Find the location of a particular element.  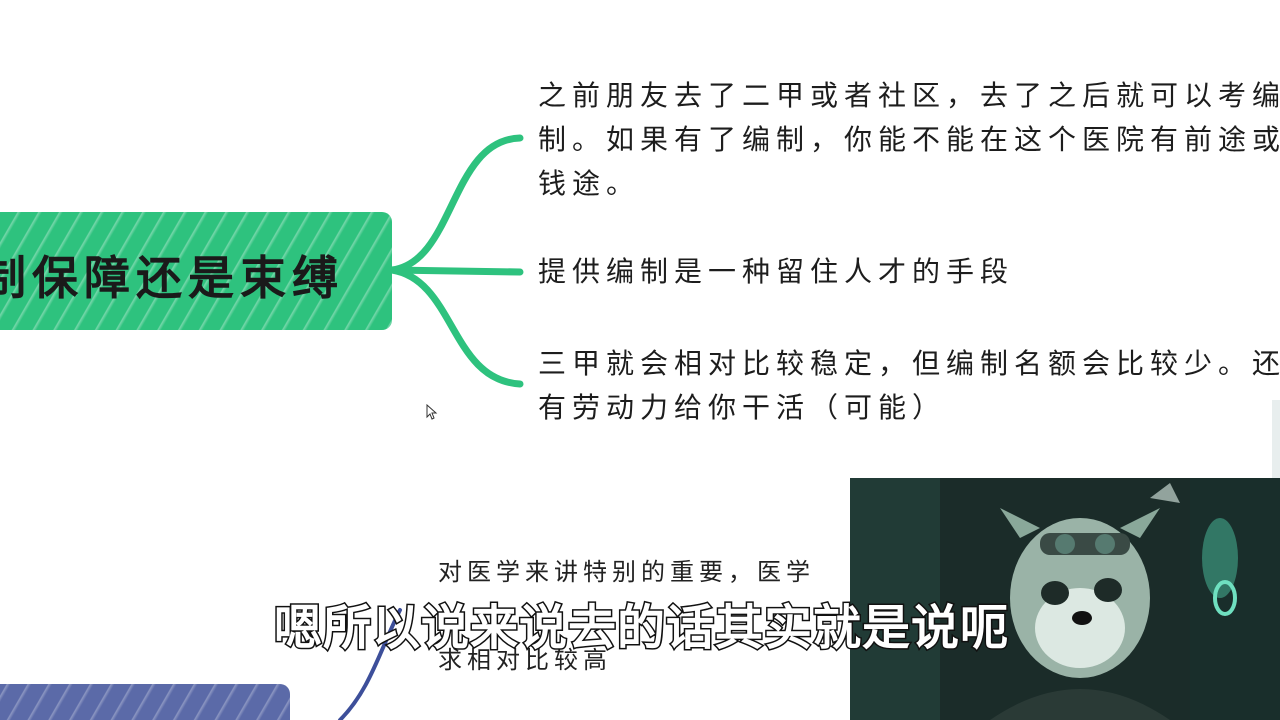

central-topic-label: 制保障还是束缚 is located at coordinates (172, 278).